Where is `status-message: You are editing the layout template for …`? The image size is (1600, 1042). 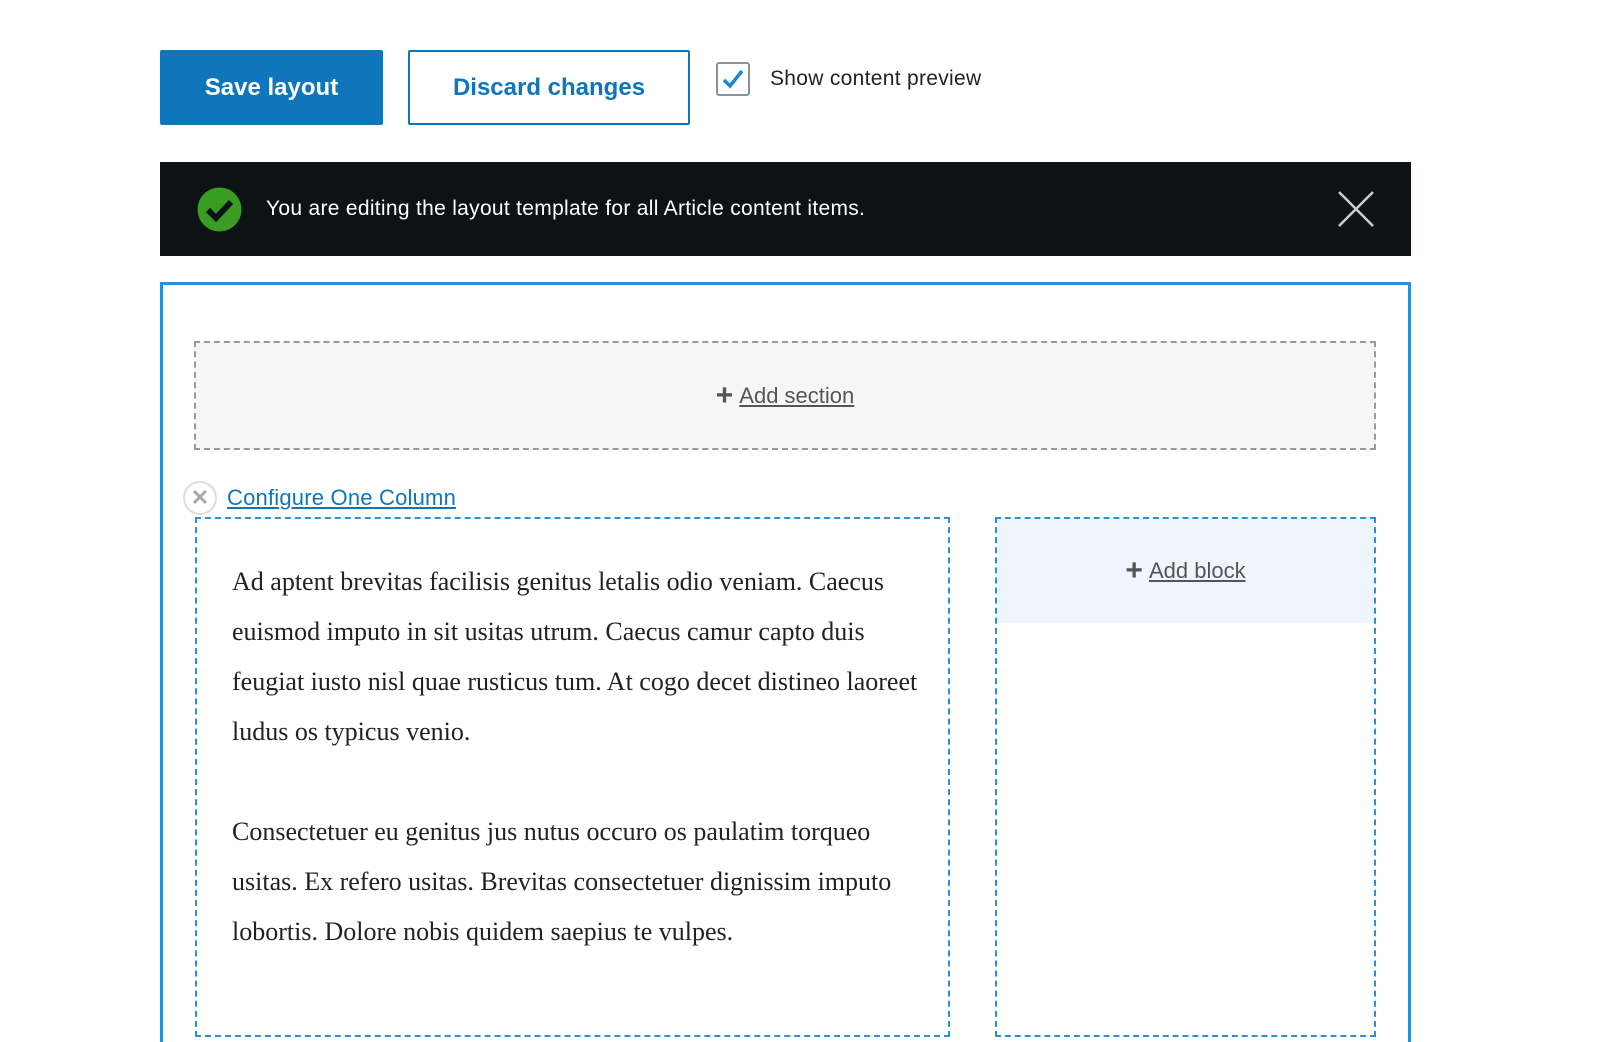 status-message: You are editing the layout template for … is located at coordinates (785, 209).